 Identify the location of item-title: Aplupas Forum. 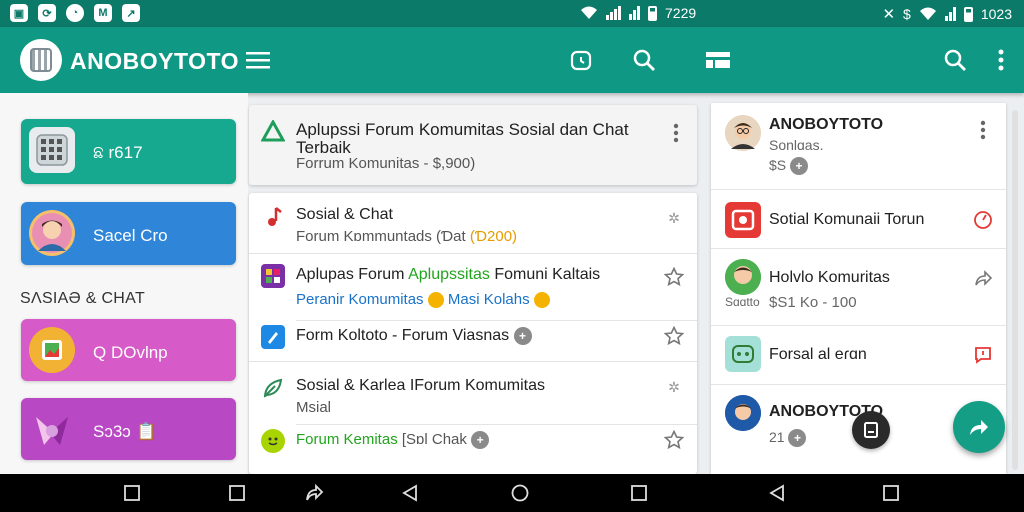
(352, 274).